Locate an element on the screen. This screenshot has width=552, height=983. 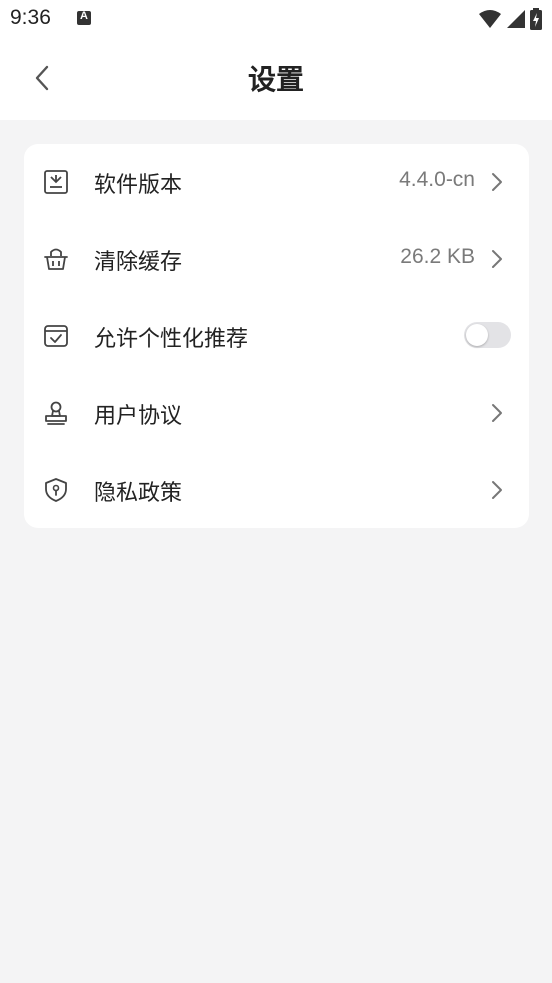
system-icons is located at coordinates (510, 19).